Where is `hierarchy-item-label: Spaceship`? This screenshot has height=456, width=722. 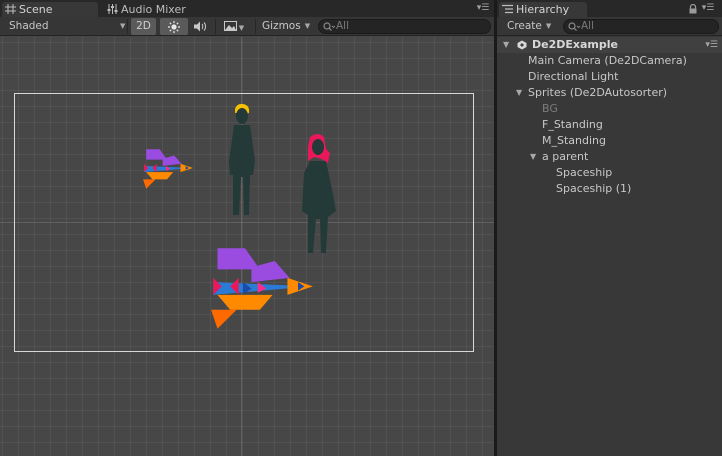 hierarchy-item-label: Spaceship is located at coordinates (584, 172).